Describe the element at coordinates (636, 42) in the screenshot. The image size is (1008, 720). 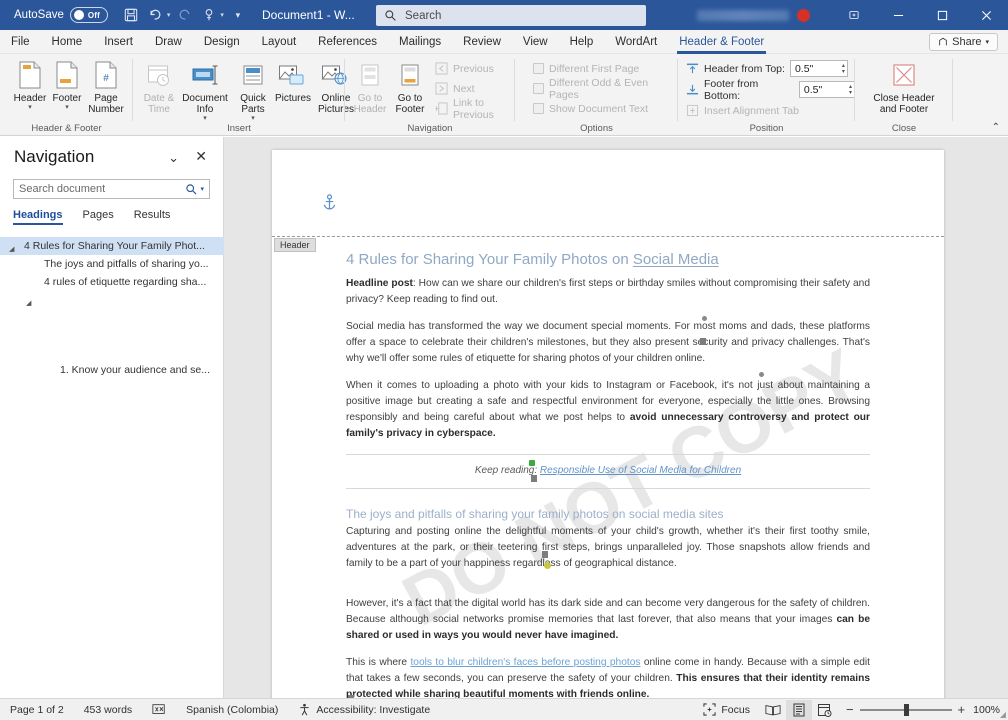
I see `tab-wordart: WordArt` at that location.